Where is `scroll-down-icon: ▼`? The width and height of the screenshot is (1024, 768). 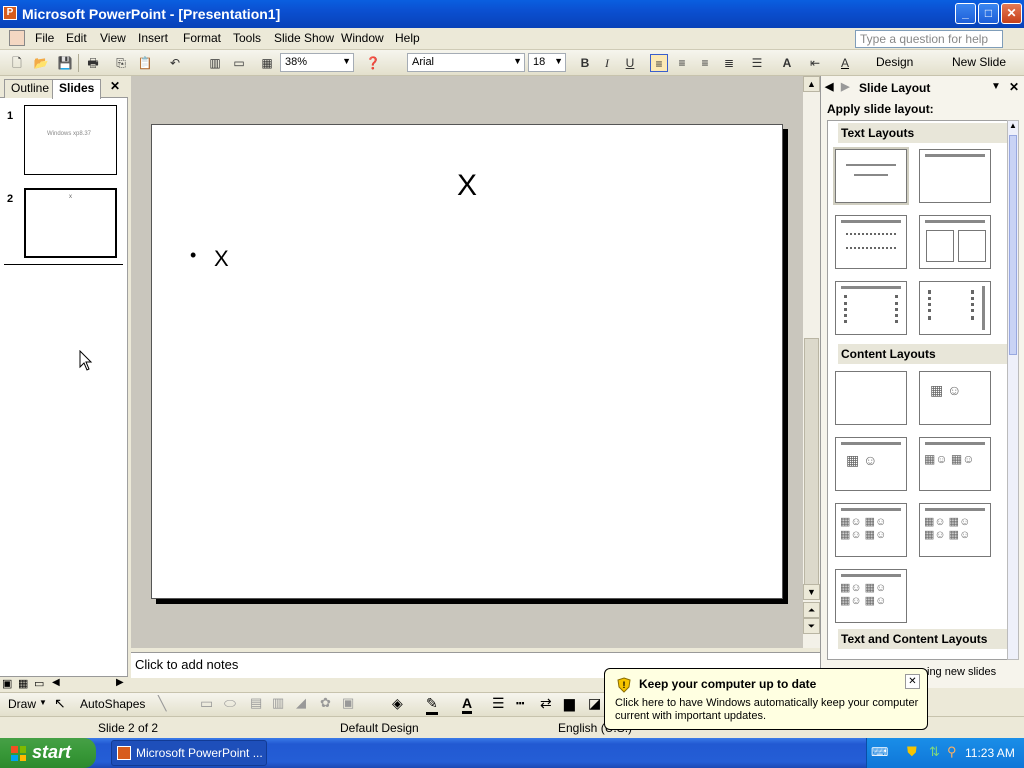 scroll-down-icon: ▼ is located at coordinates (811, 592).